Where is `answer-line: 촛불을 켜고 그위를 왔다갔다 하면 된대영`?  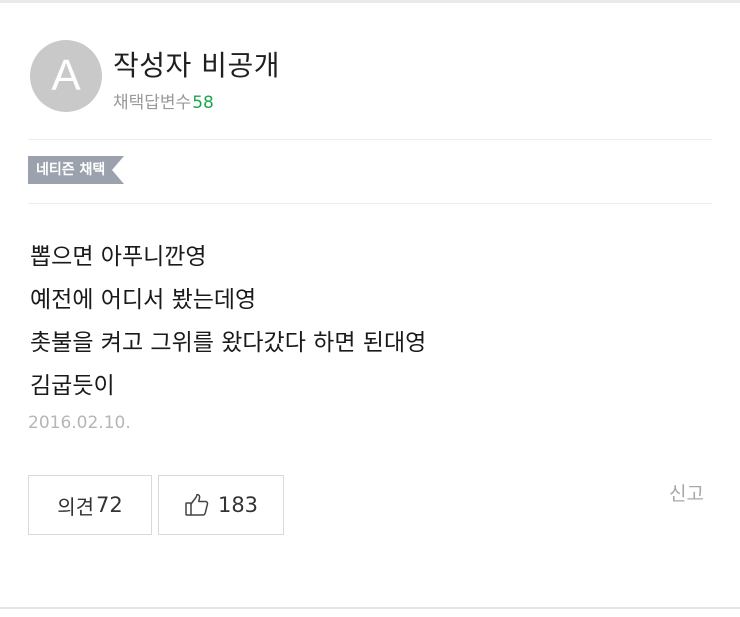 answer-line: 촛불을 켜고 그위를 왔다갔다 하면 된대영 is located at coordinates (228, 343).